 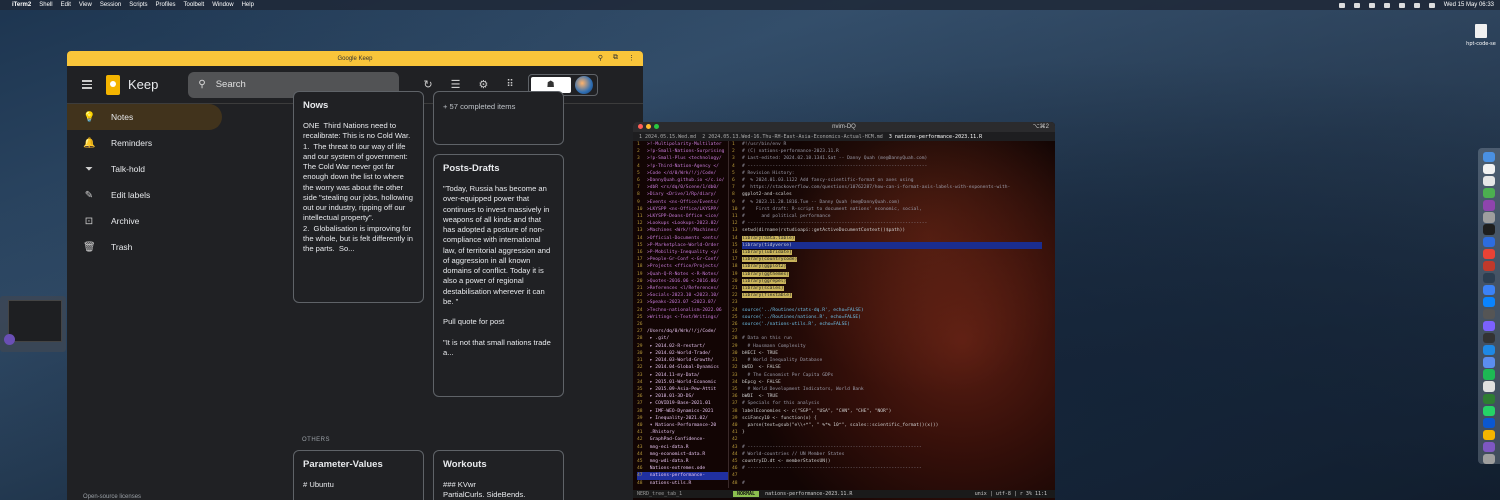 I want to click on tree-row: 23 >Speaks-2023.07 <2023.07/, so click(x=682, y=302).